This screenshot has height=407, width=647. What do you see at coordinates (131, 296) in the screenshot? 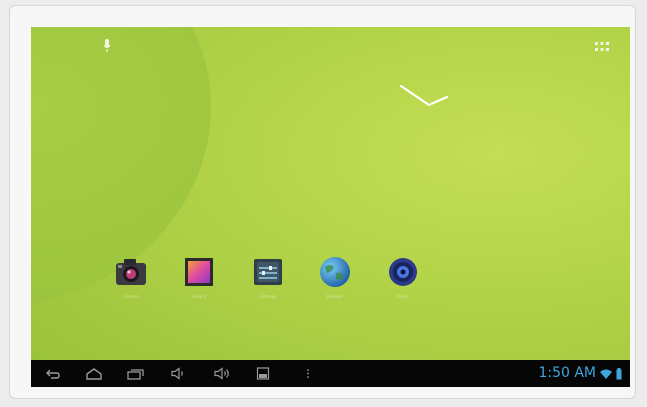
I see `app-label: Camera` at bounding box center [131, 296].